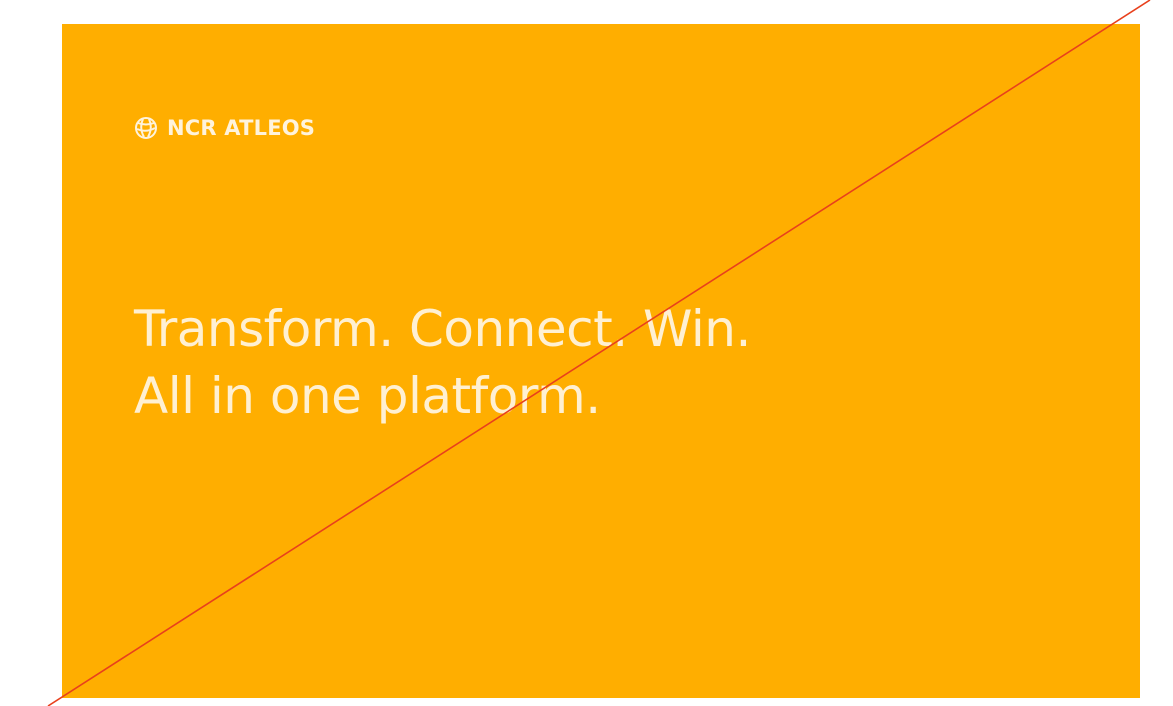 Image resolution: width=1173 pixels, height=706 pixels. I want to click on headline-line-1: Transform. Connect. Win., so click(442, 329).